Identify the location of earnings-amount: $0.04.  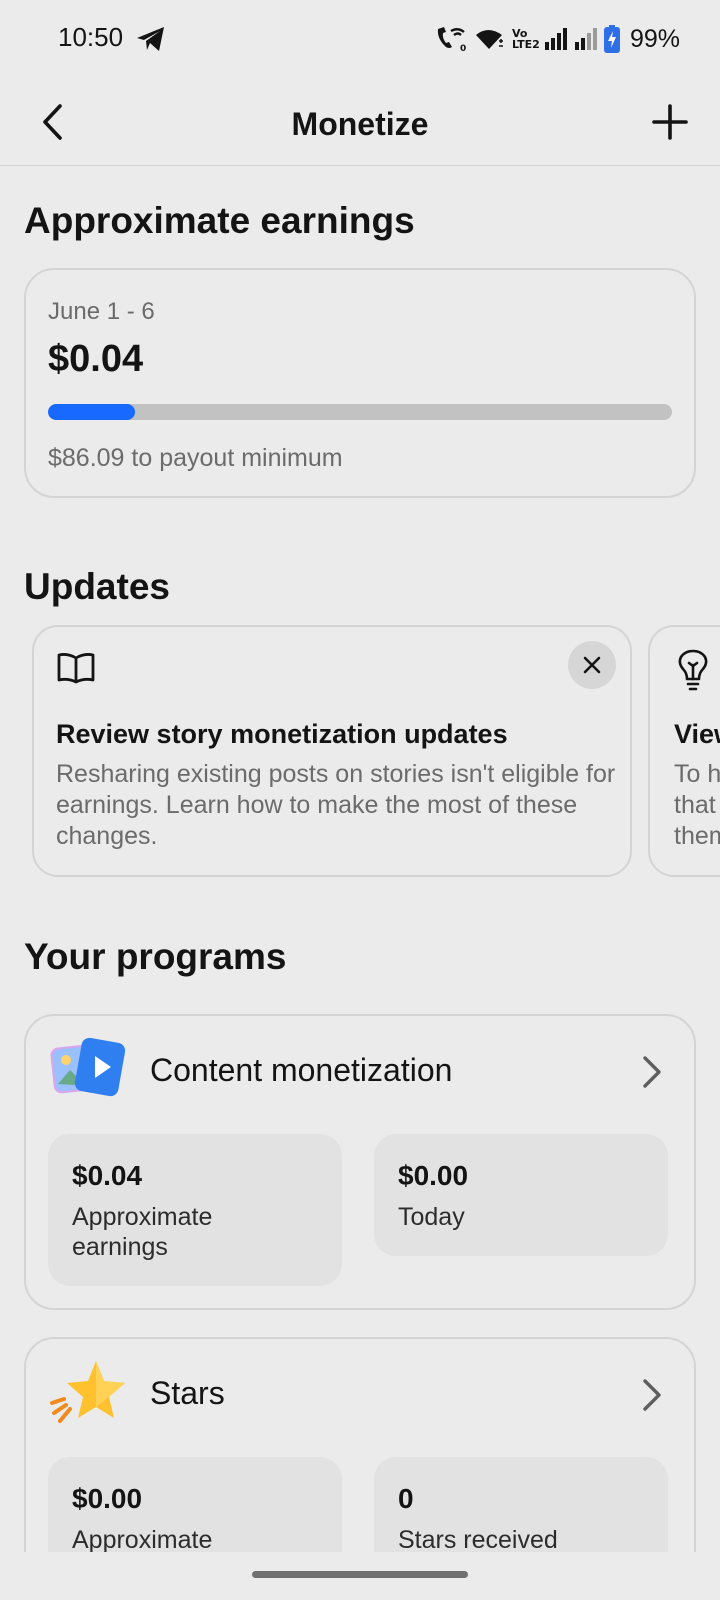
(96, 359).